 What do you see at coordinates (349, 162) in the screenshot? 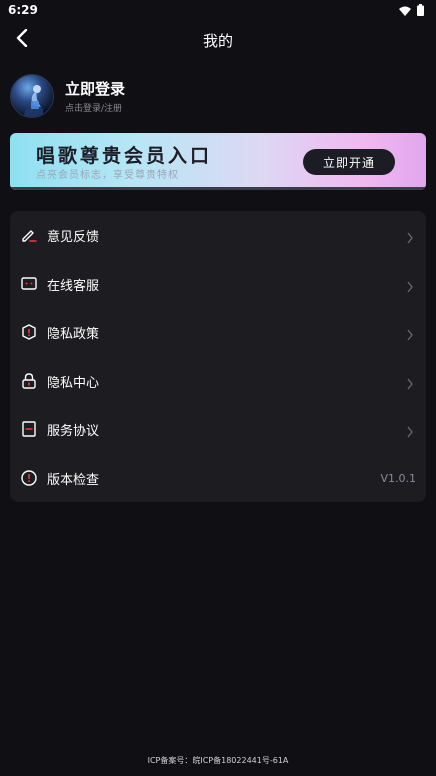
I see `open-vip-button: 立即开通` at bounding box center [349, 162].